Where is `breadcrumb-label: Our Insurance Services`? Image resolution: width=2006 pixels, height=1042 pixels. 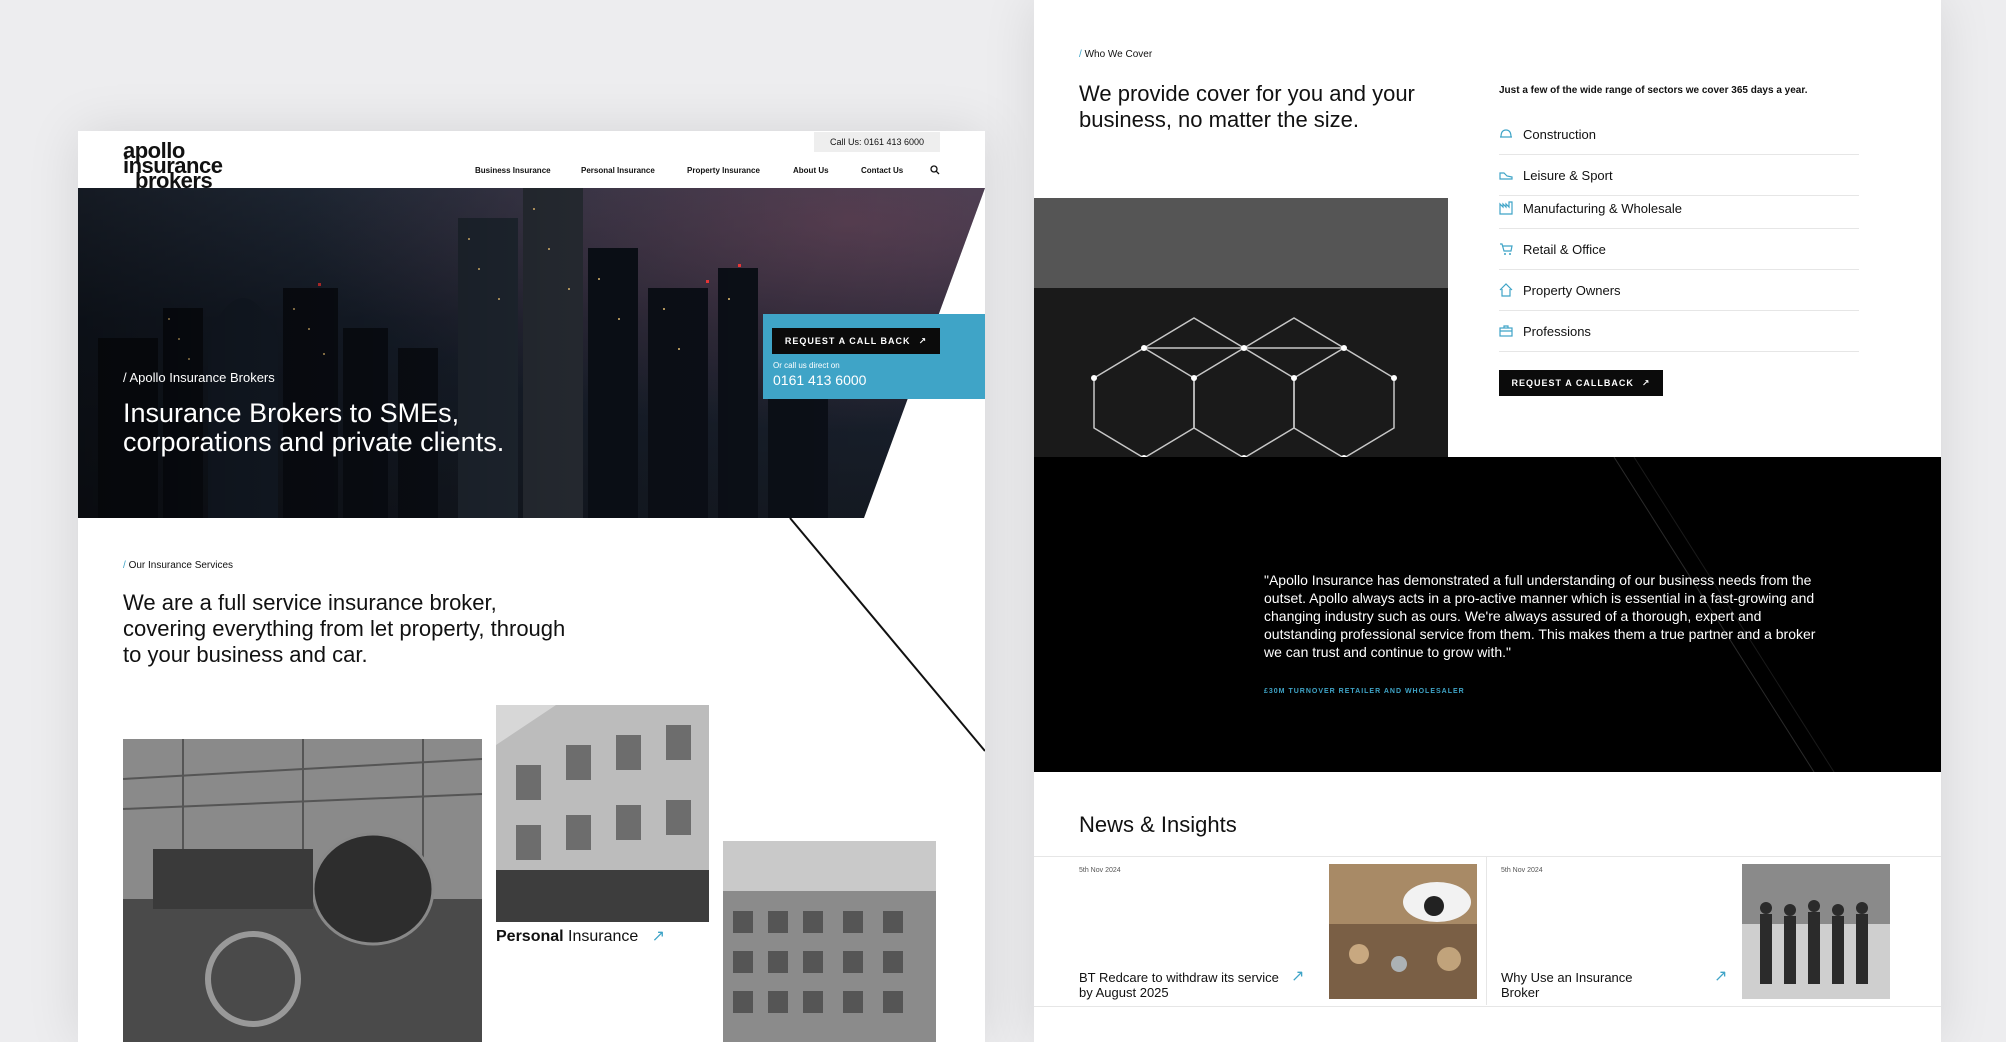 breadcrumb-label: Our Insurance Services is located at coordinates (181, 565).